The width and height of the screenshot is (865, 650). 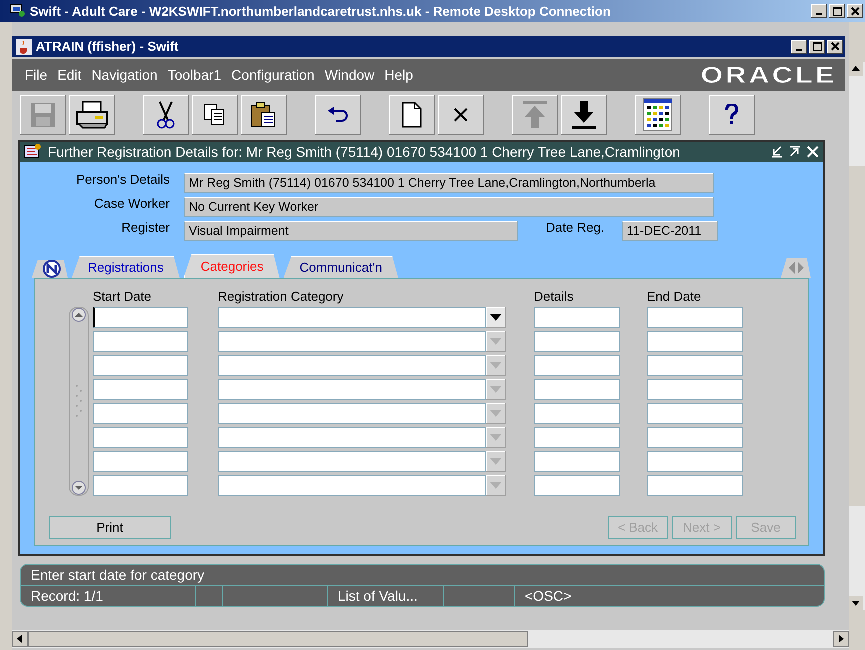 I want to click on register-field: Visual Impairment, so click(x=351, y=231).